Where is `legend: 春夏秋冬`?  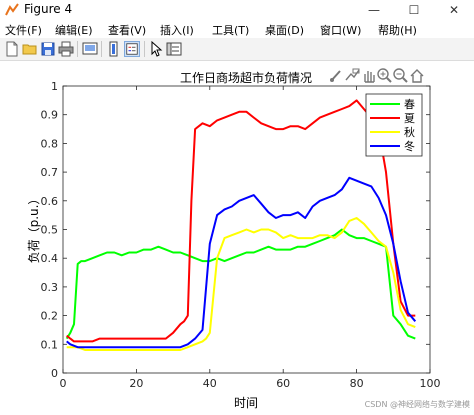 legend: 春夏秋冬 is located at coordinates (394, 125).